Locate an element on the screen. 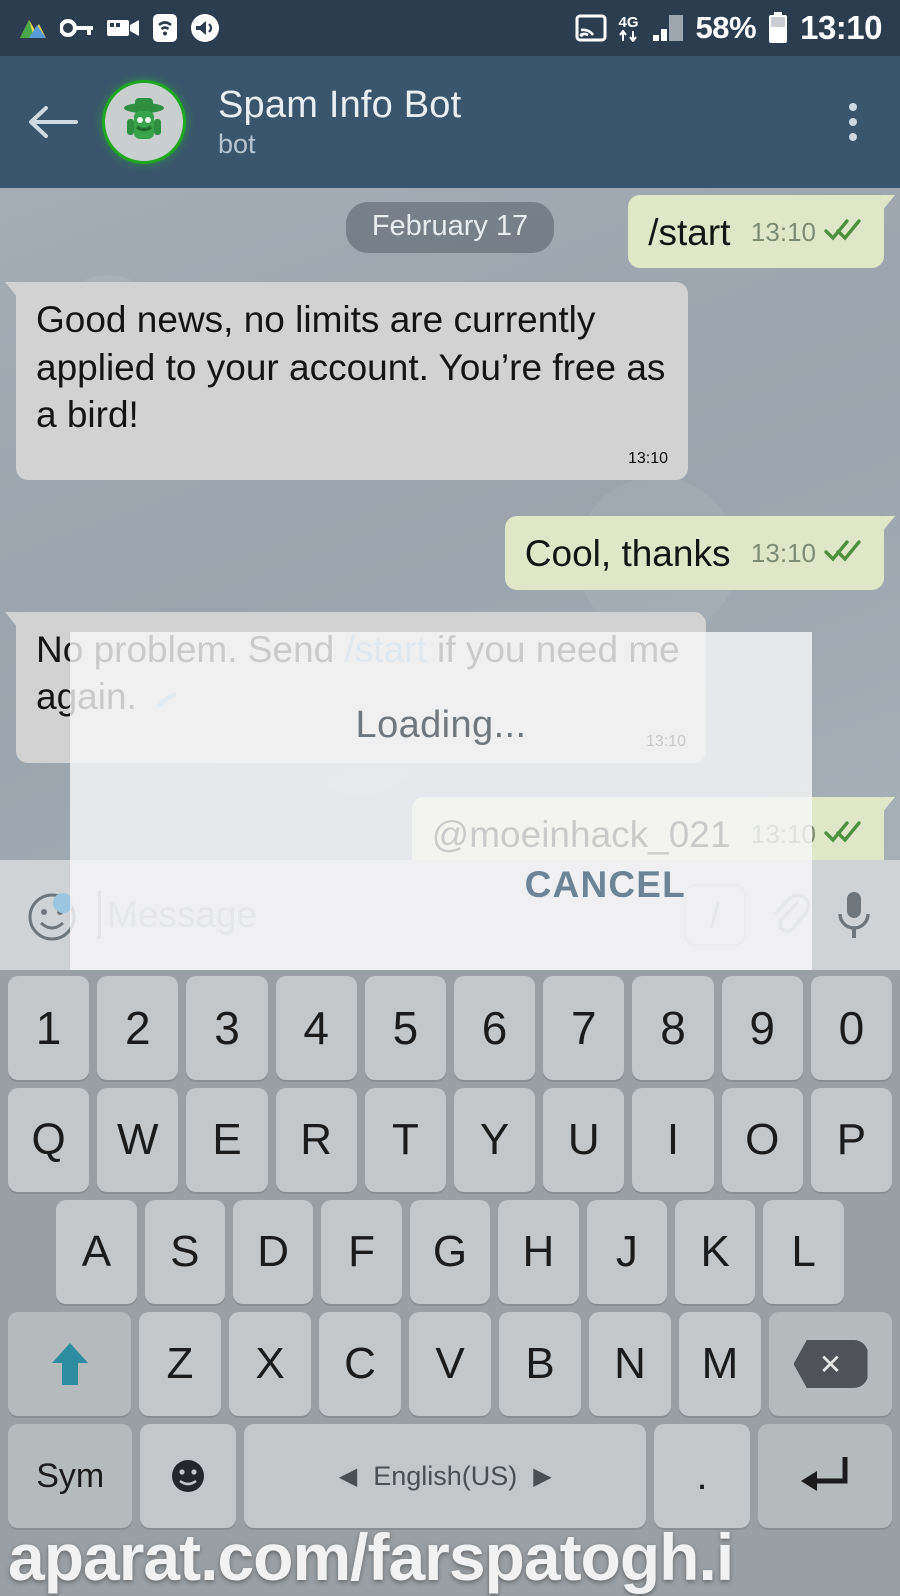 This screenshot has width=900, height=1596. backspace-key: ✕ is located at coordinates (830, 1364).